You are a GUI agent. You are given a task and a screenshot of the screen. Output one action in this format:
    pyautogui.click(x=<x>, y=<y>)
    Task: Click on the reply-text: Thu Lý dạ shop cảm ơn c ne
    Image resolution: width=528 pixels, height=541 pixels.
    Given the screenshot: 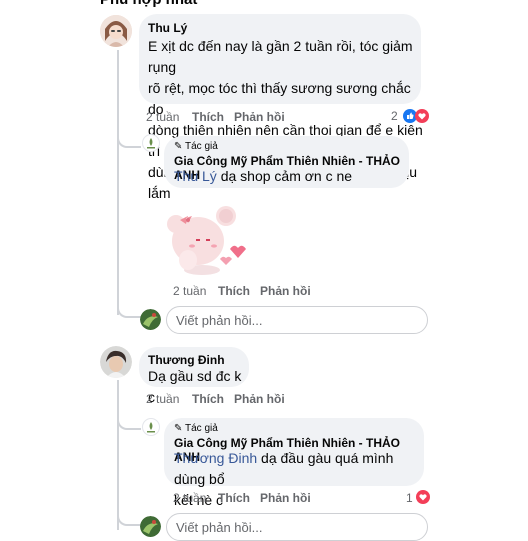 What is the action you would take?
    pyautogui.click(x=263, y=176)
    